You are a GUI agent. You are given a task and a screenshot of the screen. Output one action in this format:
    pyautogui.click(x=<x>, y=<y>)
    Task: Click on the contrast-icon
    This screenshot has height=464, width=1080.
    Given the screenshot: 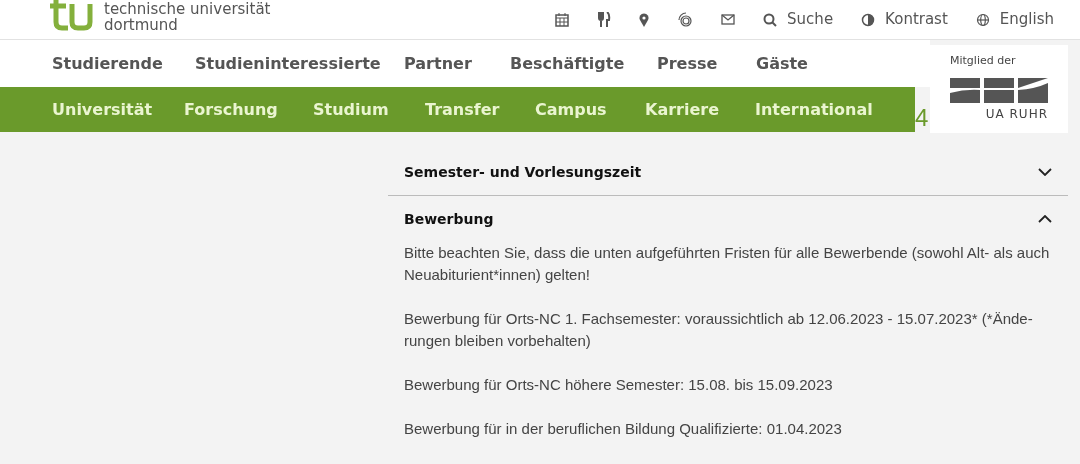 What is the action you would take?
    pyautogui.click(x=868, y=19)
    